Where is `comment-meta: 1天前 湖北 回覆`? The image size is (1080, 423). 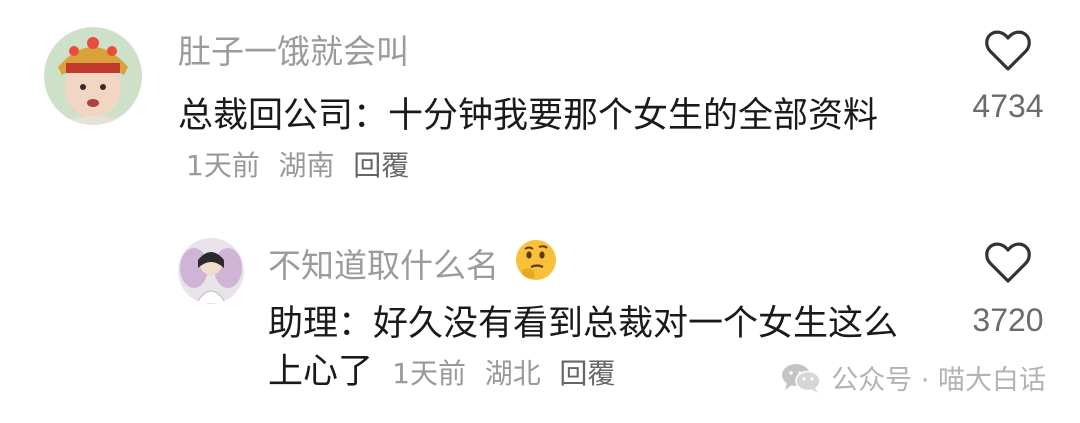 comment-meta: 1天前 湖北 回覆 is located at coordinates (508, 373).